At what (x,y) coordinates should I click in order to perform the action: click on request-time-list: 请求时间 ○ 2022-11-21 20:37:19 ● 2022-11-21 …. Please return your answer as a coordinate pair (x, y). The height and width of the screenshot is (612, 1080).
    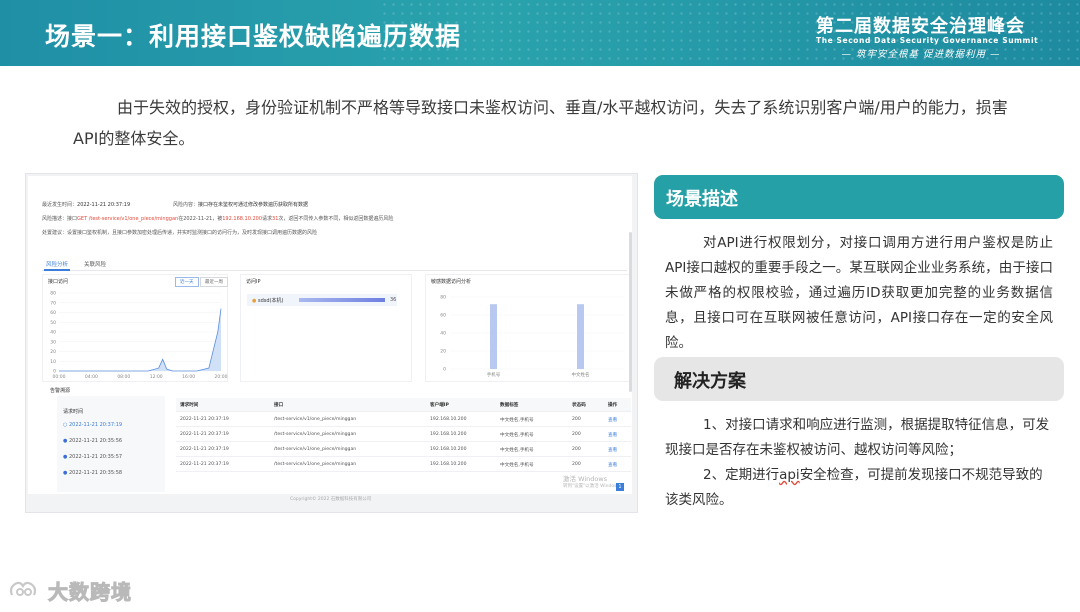
    Looking at the image, I should click on (111, 444).